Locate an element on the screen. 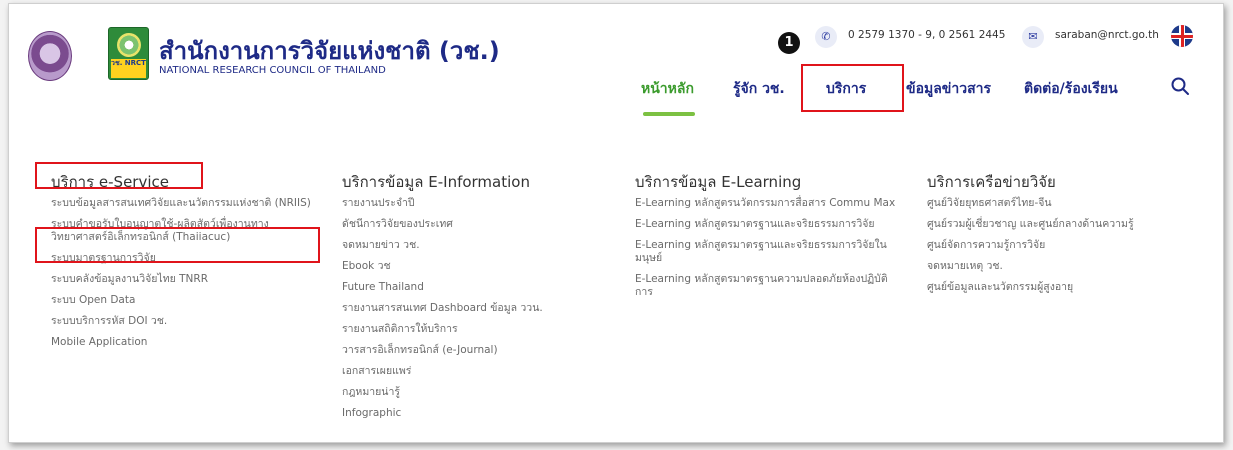  nav-news: ข้อมูลข่าวสาร is located at coordinates (948, 89).